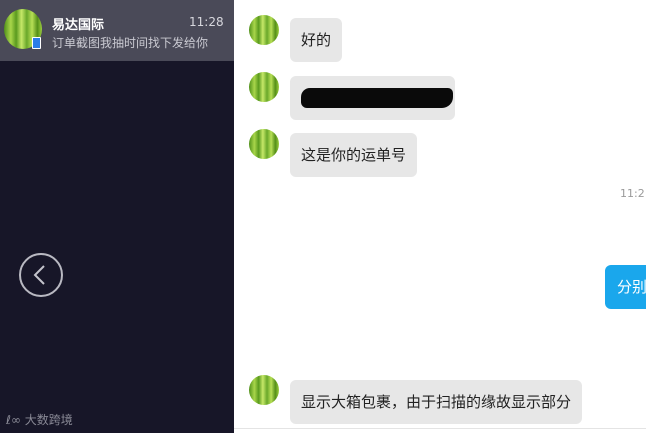  What do you see at coordinates (316, 40) in the screenshot?
I see `message-bubble: 好的` at bounding box center [316, 40].